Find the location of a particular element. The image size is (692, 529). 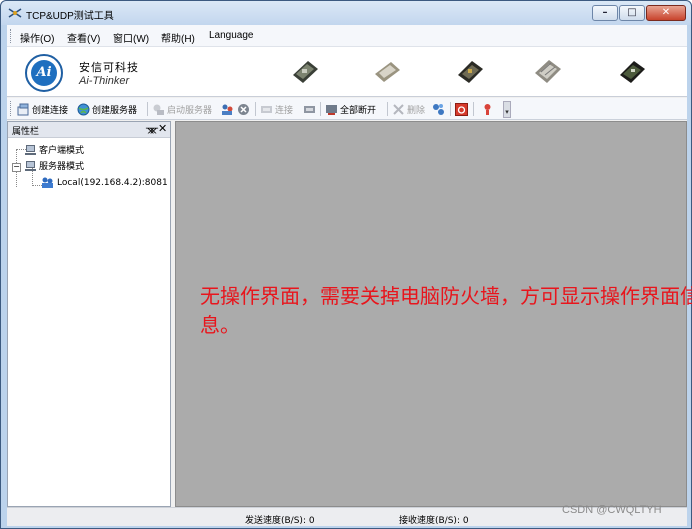

disconnect-all-button: 全部断开 is located at coordinates (350, 109).